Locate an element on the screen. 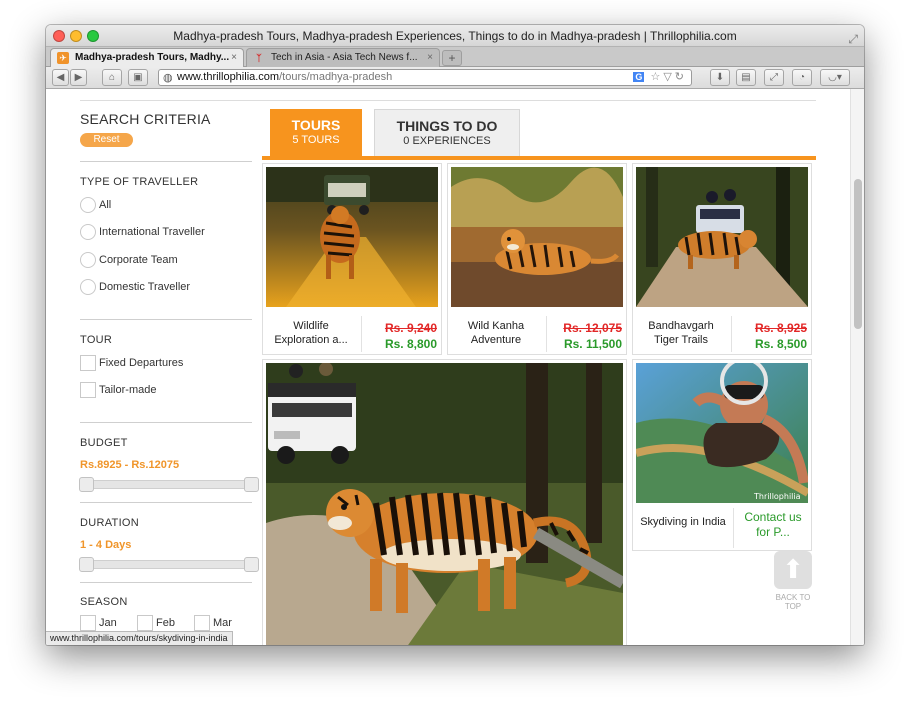  url-host: www.thrillophilia.com is located at coordinates (228, 77).